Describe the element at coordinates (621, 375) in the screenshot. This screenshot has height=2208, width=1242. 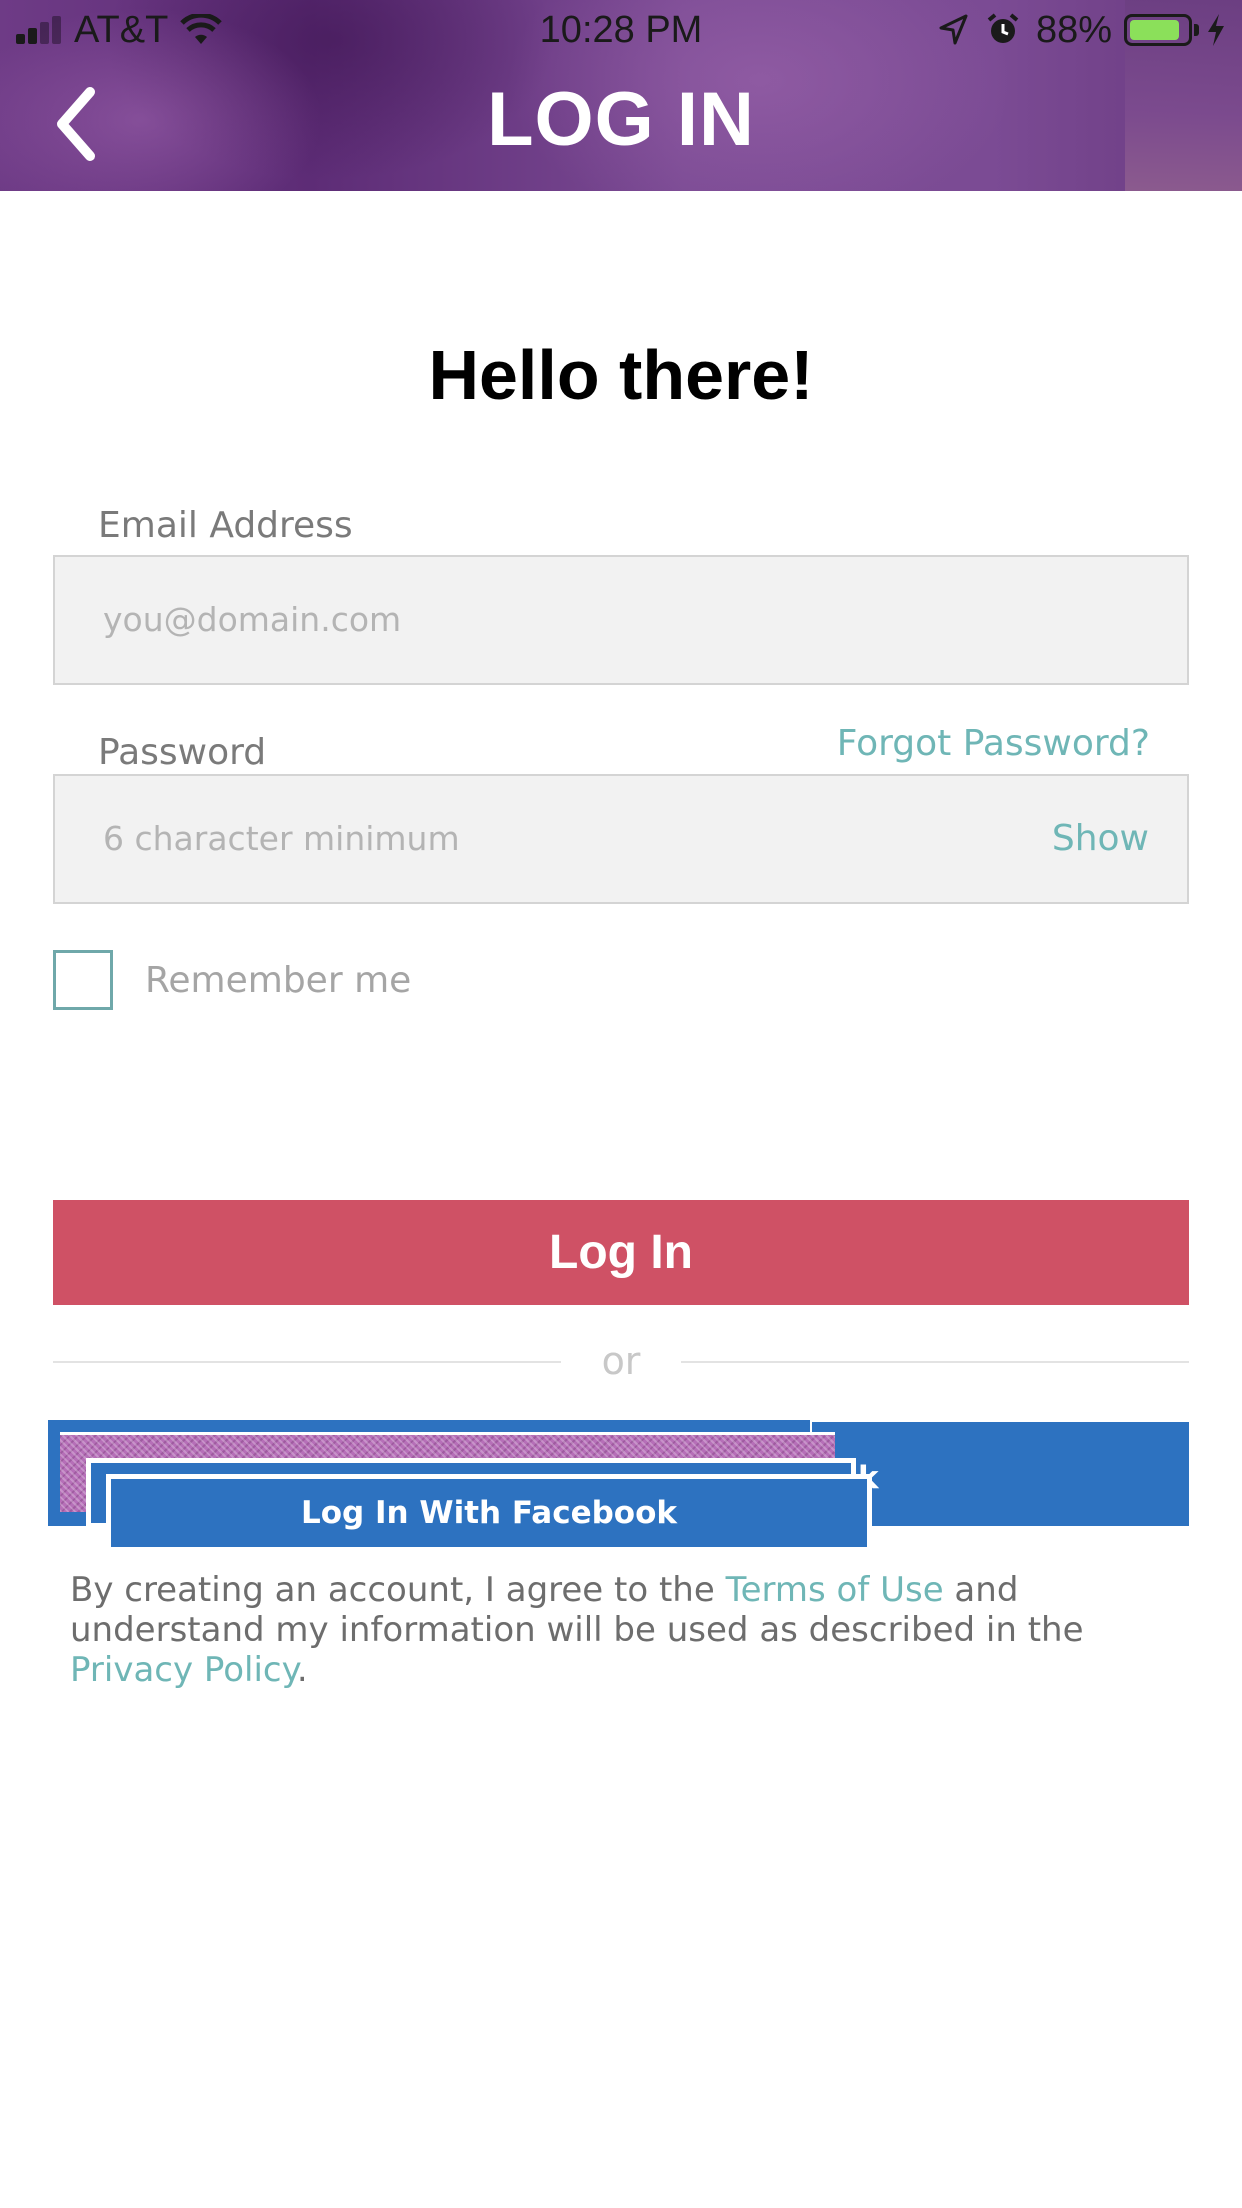
I see `greeting-heading: Hello there!` at that location.